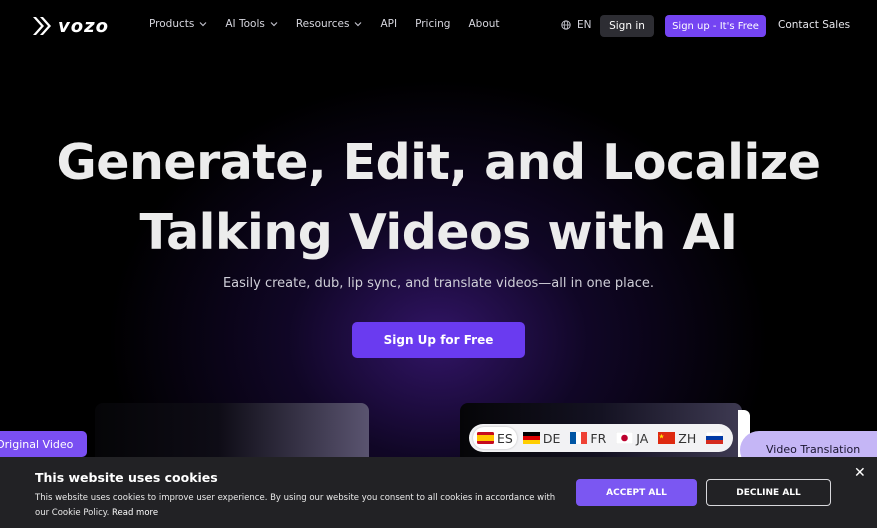  What do you see at coordinates (768, 492) in the screenshot?
I see `decline-all-button: DECLINE ALL` at bounding box center [768, 492].